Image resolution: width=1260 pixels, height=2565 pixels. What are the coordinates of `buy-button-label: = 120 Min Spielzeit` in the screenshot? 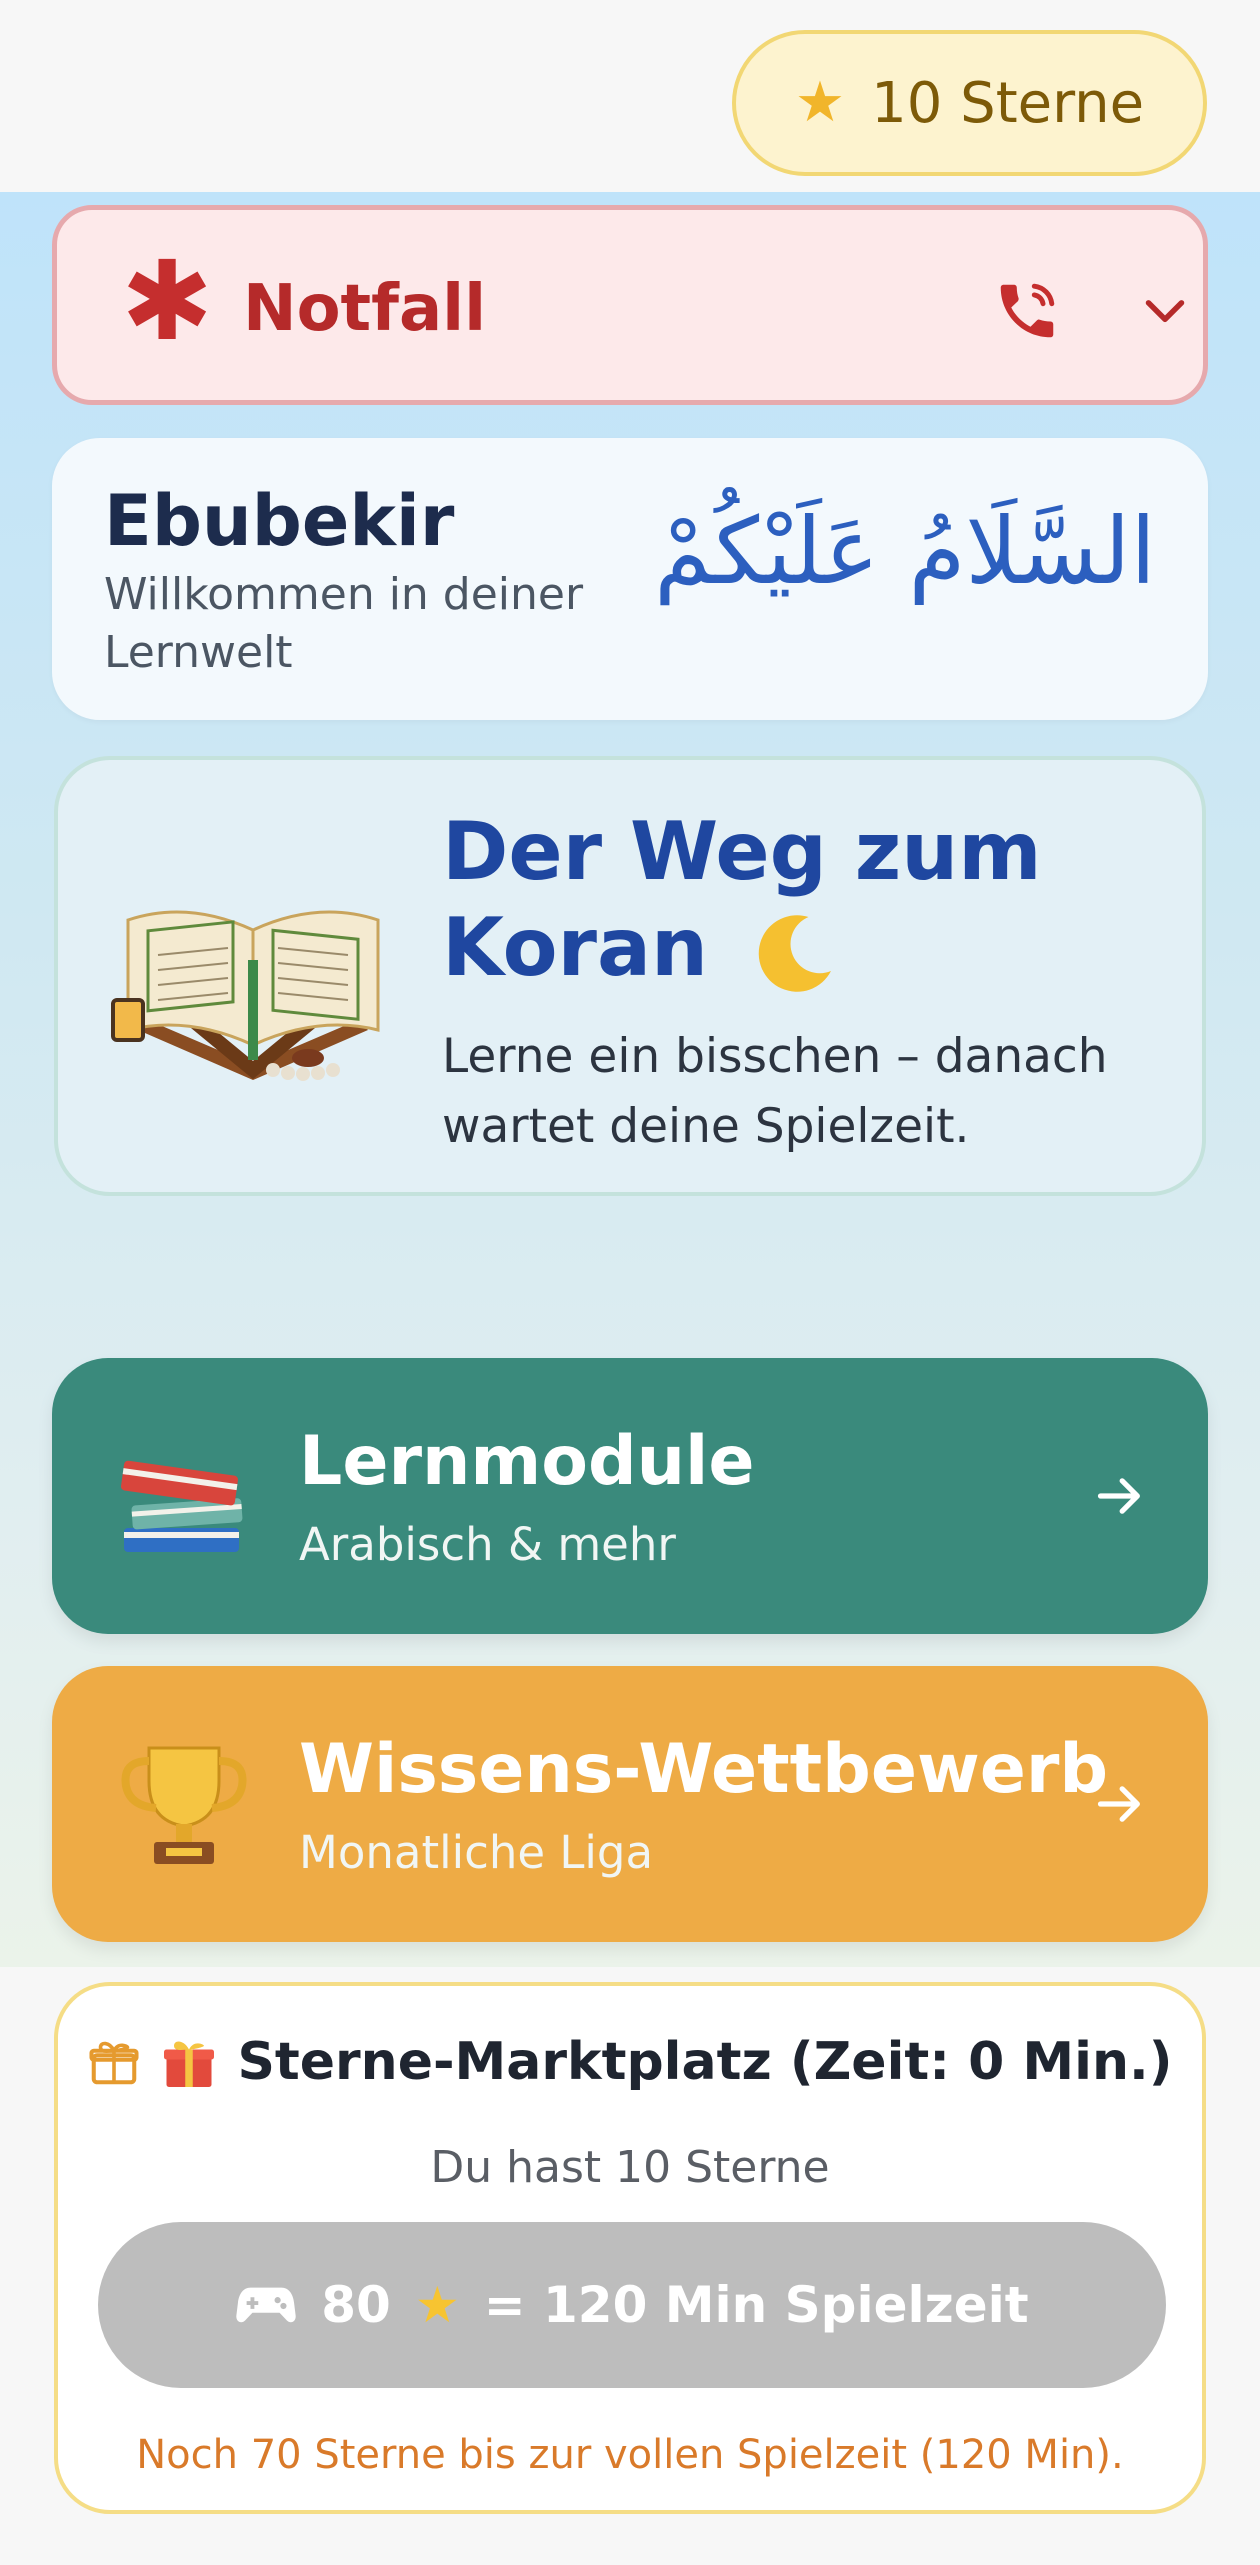 It's located at (756, 2305).